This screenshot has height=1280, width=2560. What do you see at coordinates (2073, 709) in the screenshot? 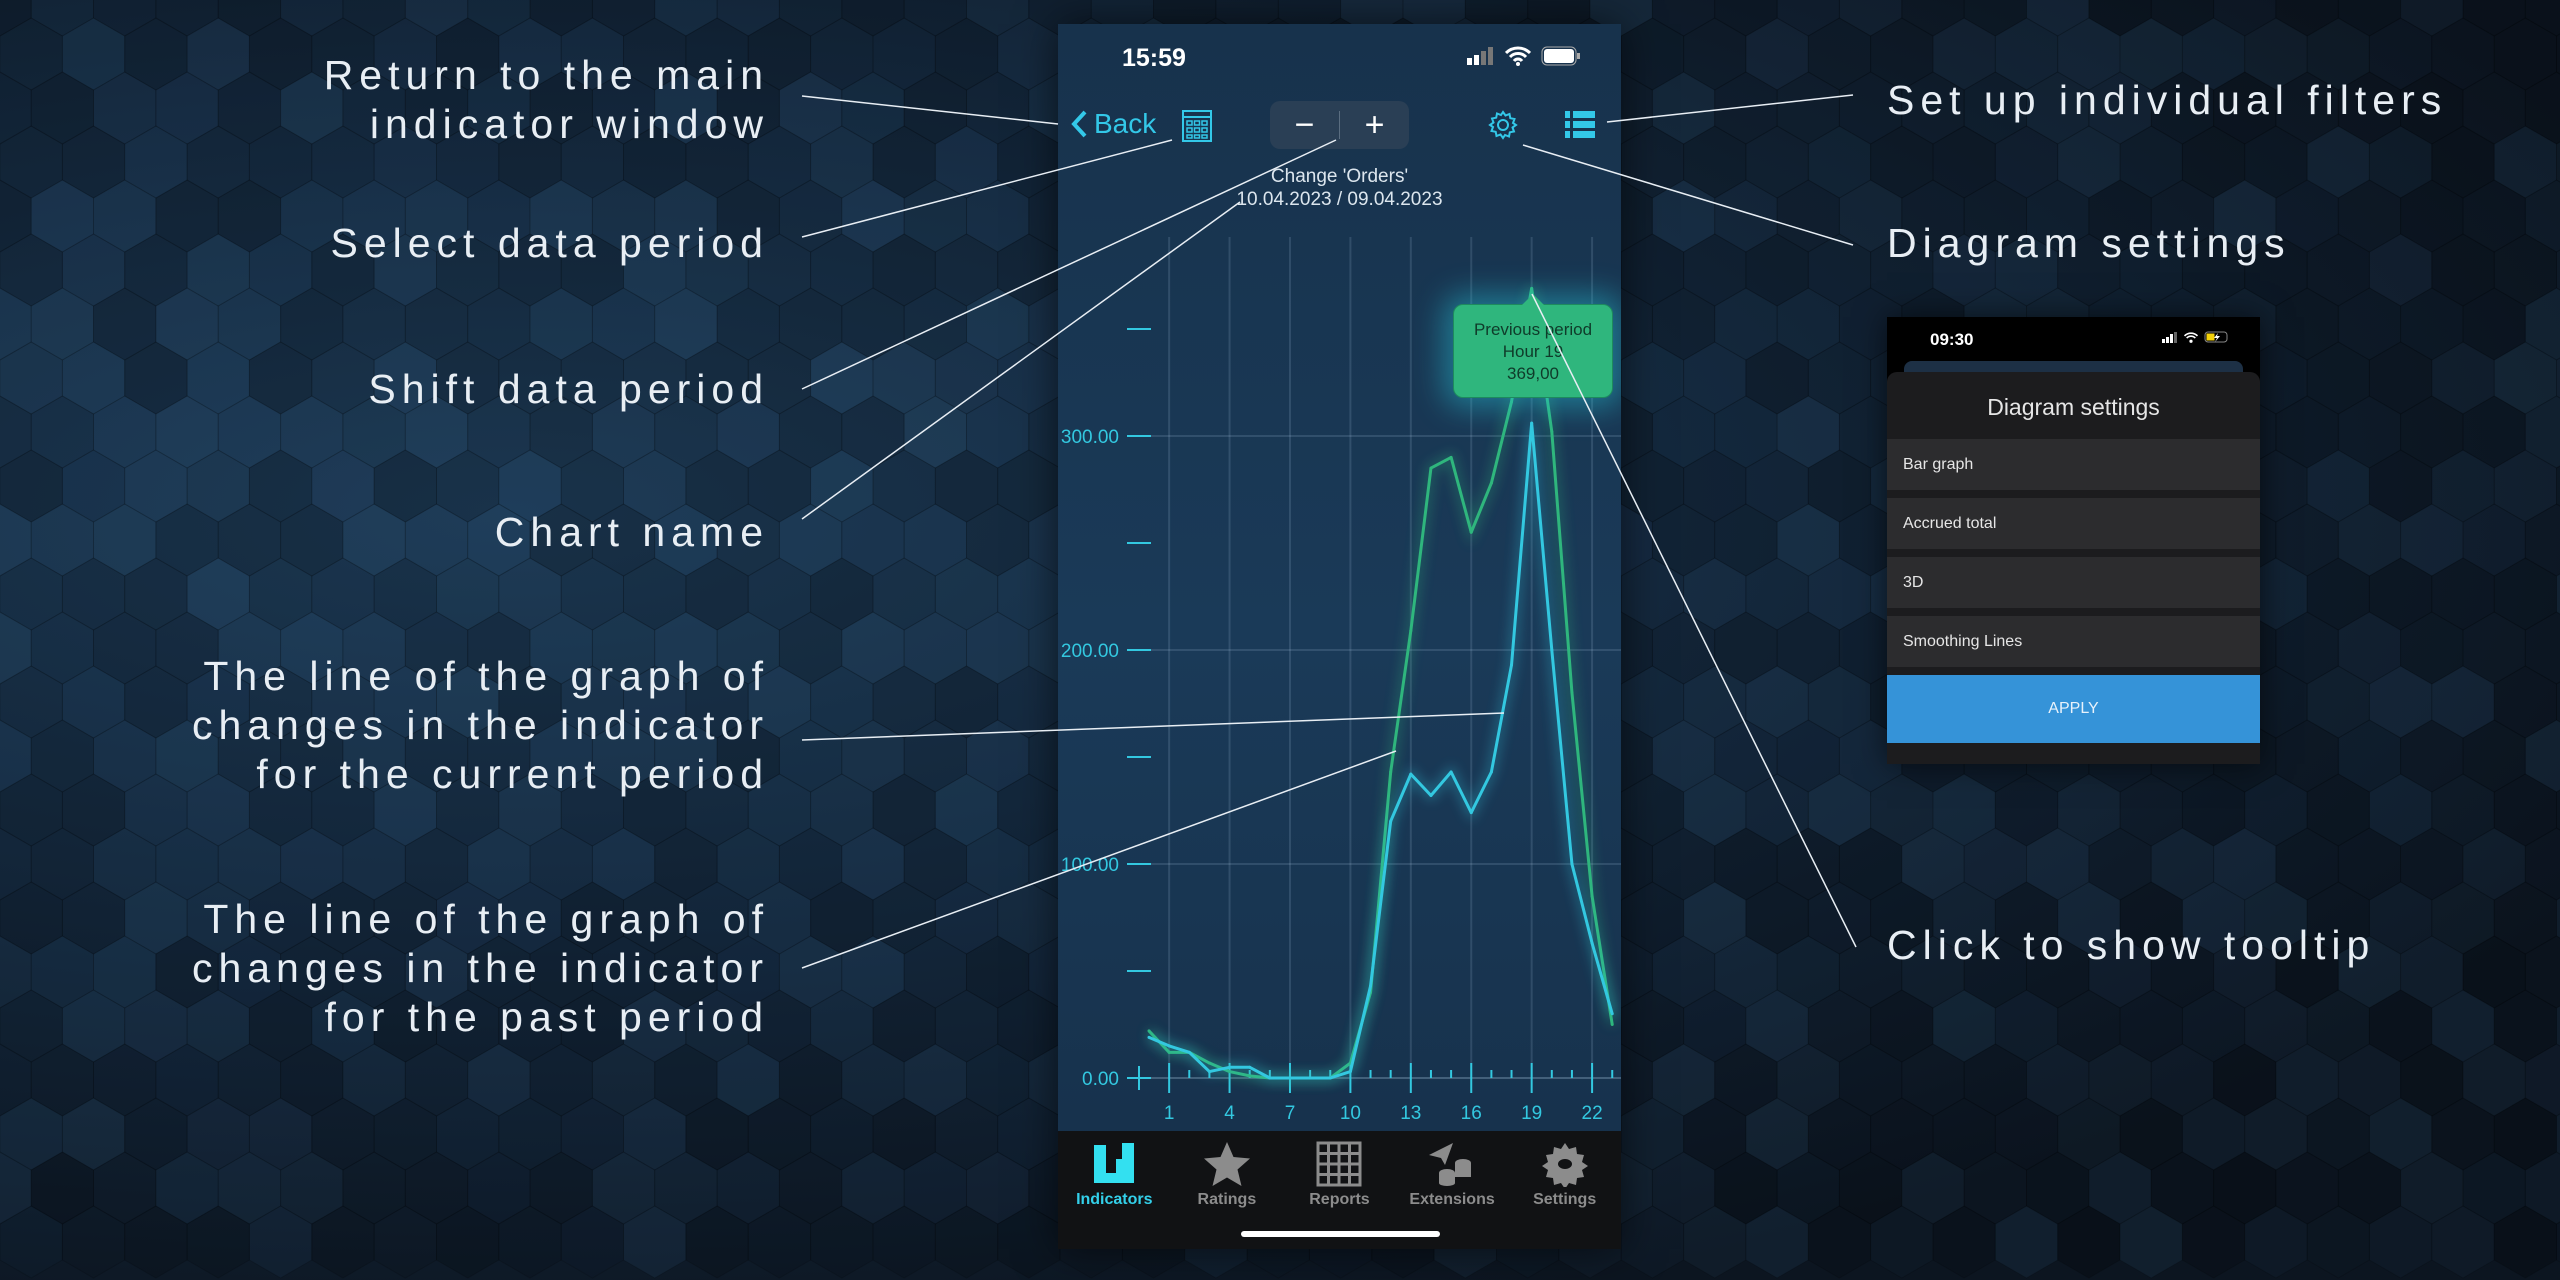
I see `apply-button: APPLY` at bounding box center [2073, 709].